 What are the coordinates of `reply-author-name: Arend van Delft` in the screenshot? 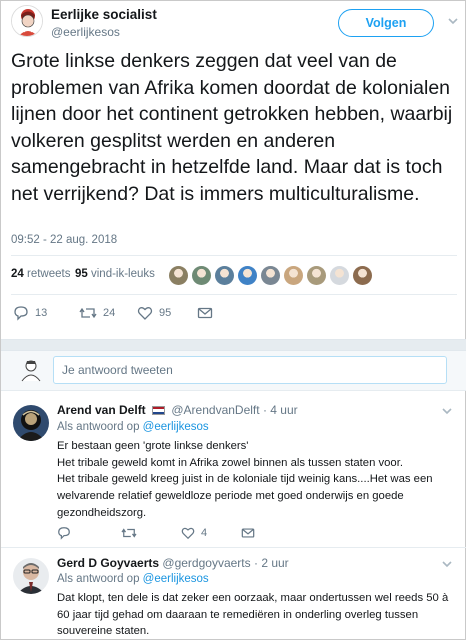 It's located at (101, 410).